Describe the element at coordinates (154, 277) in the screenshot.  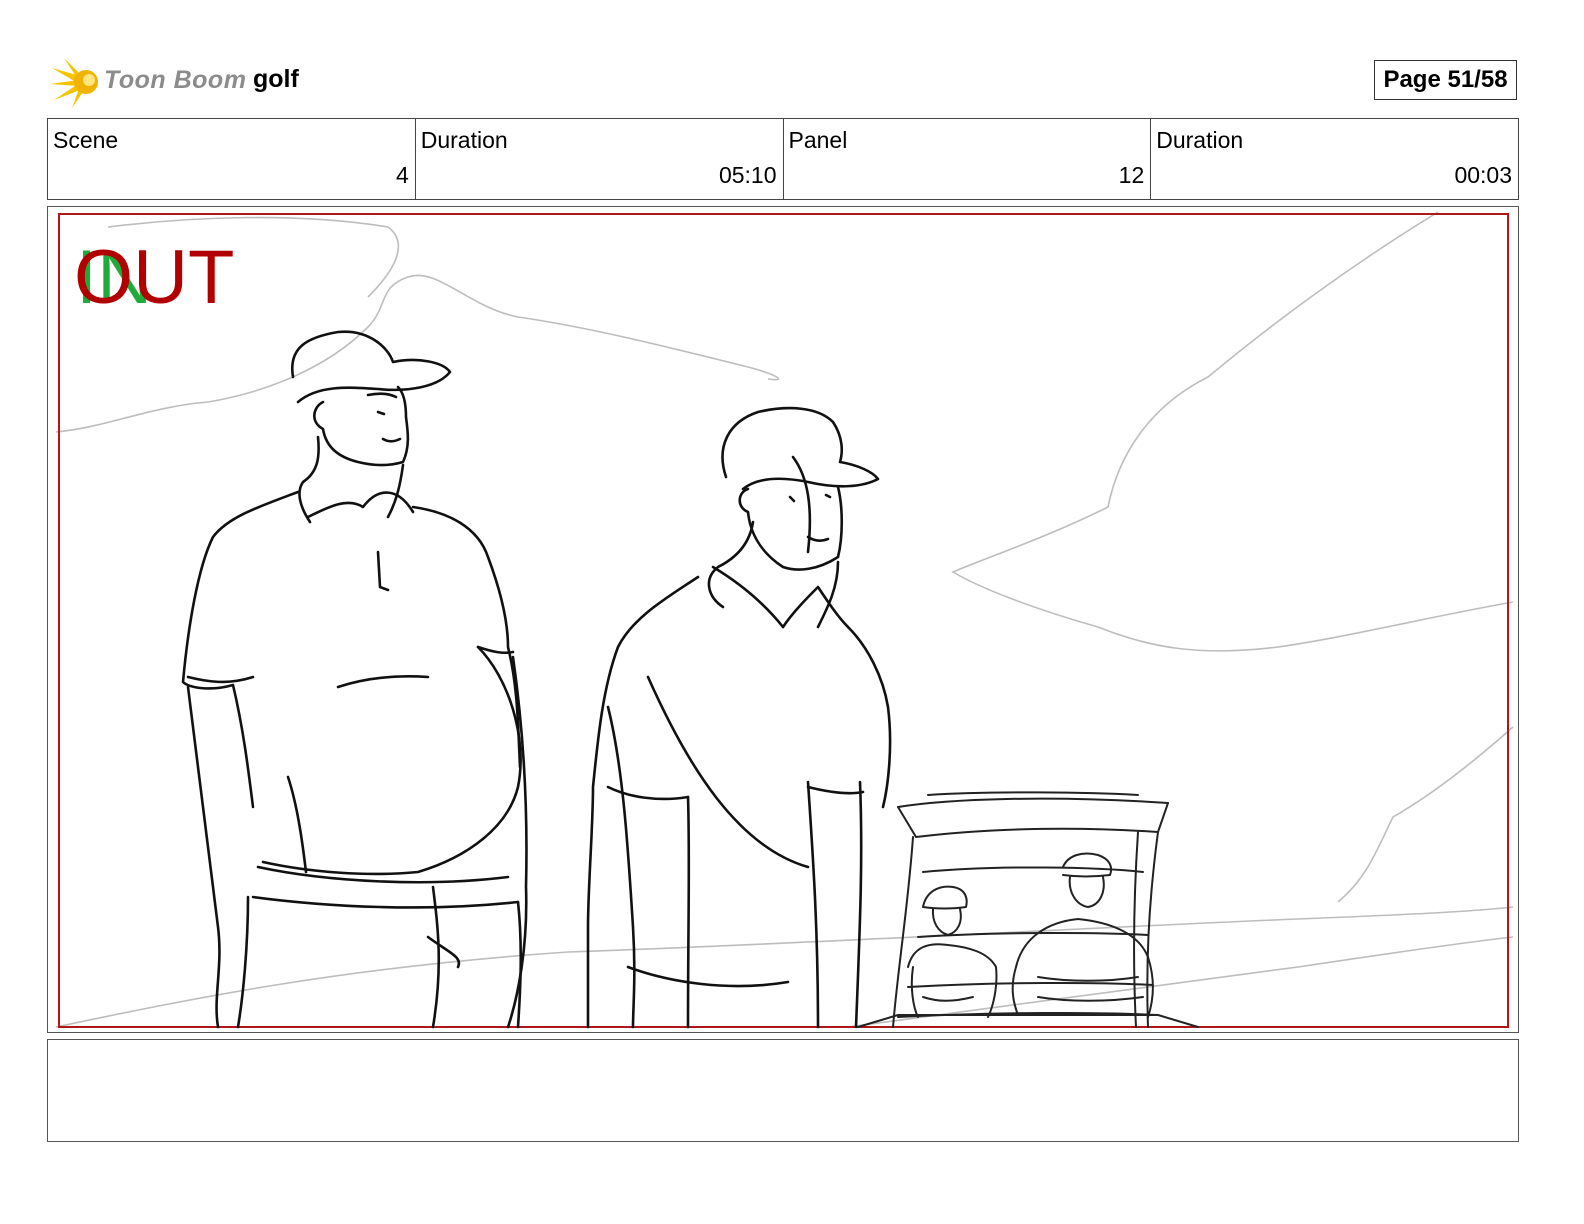
I see `out-marker: OUT` at that location.